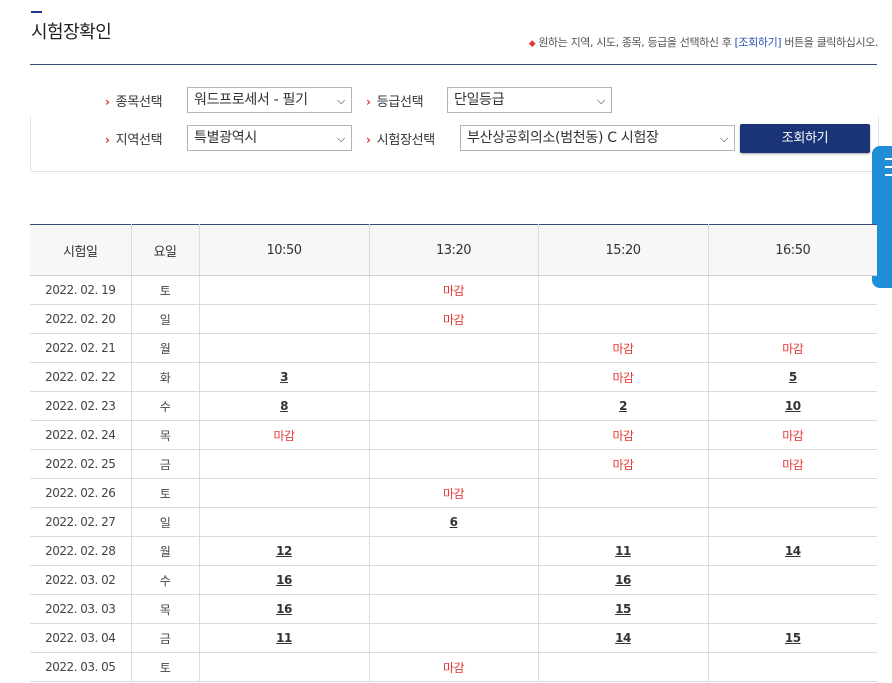 Image resolution: width=892 pixels, height=683 pixels. Describe the element at coordinates (81, 406) in the screenshot. I see `exam-date-cell: 2022. 02. 23` at that location.